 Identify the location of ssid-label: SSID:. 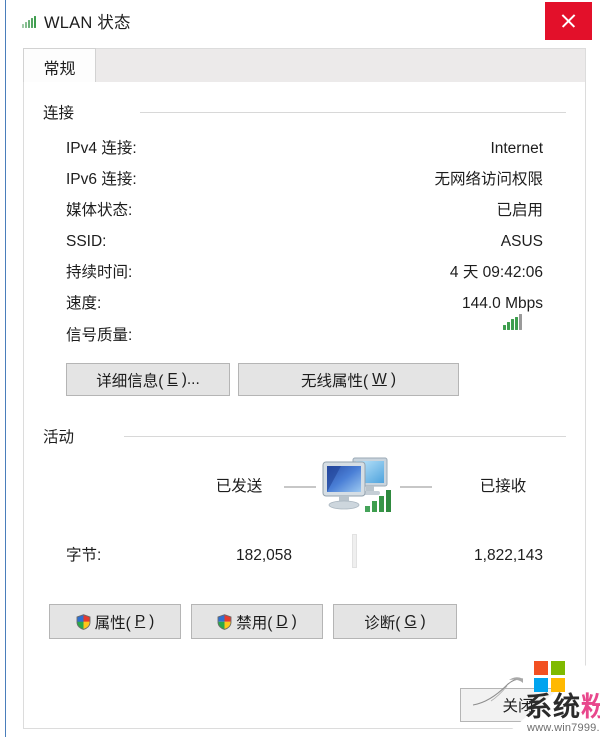
(86, 241).